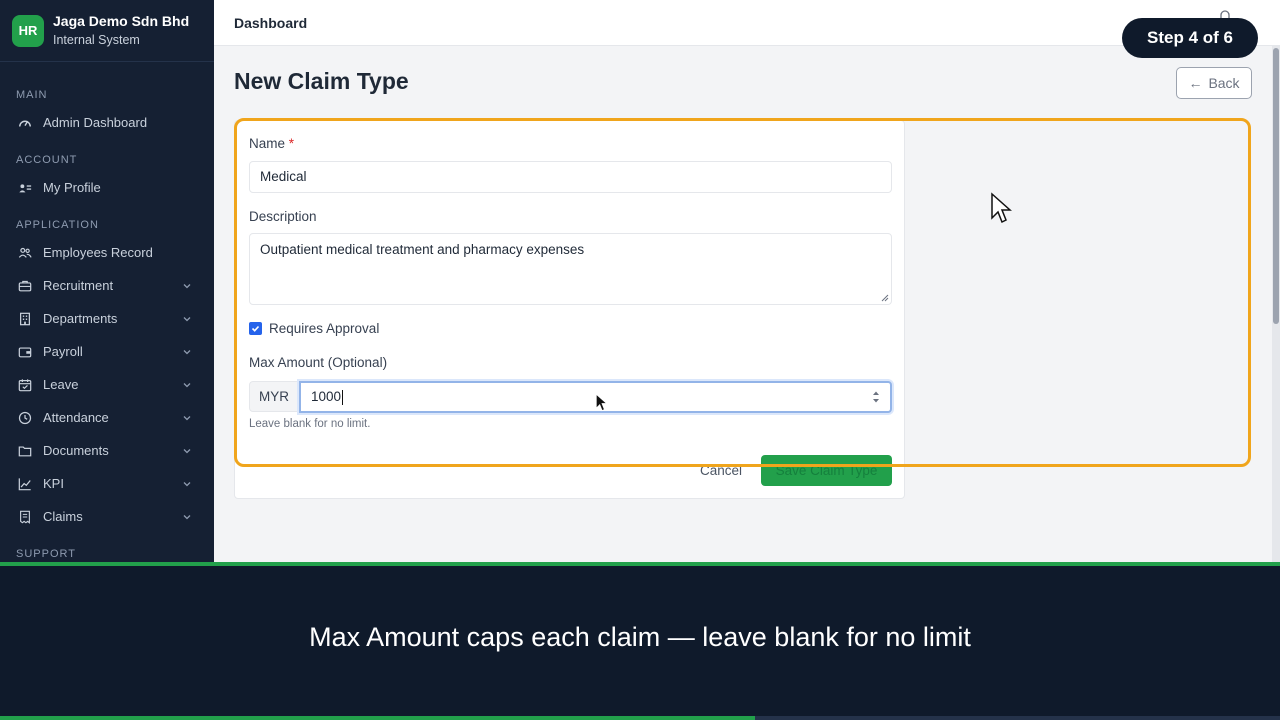 Image resolution: width=1280 pixels, height=720 pixels. Describe the element at coordinates (107, 187) in the screenshot. I see `sidebar-item-my-profile: My Profile` at that location.